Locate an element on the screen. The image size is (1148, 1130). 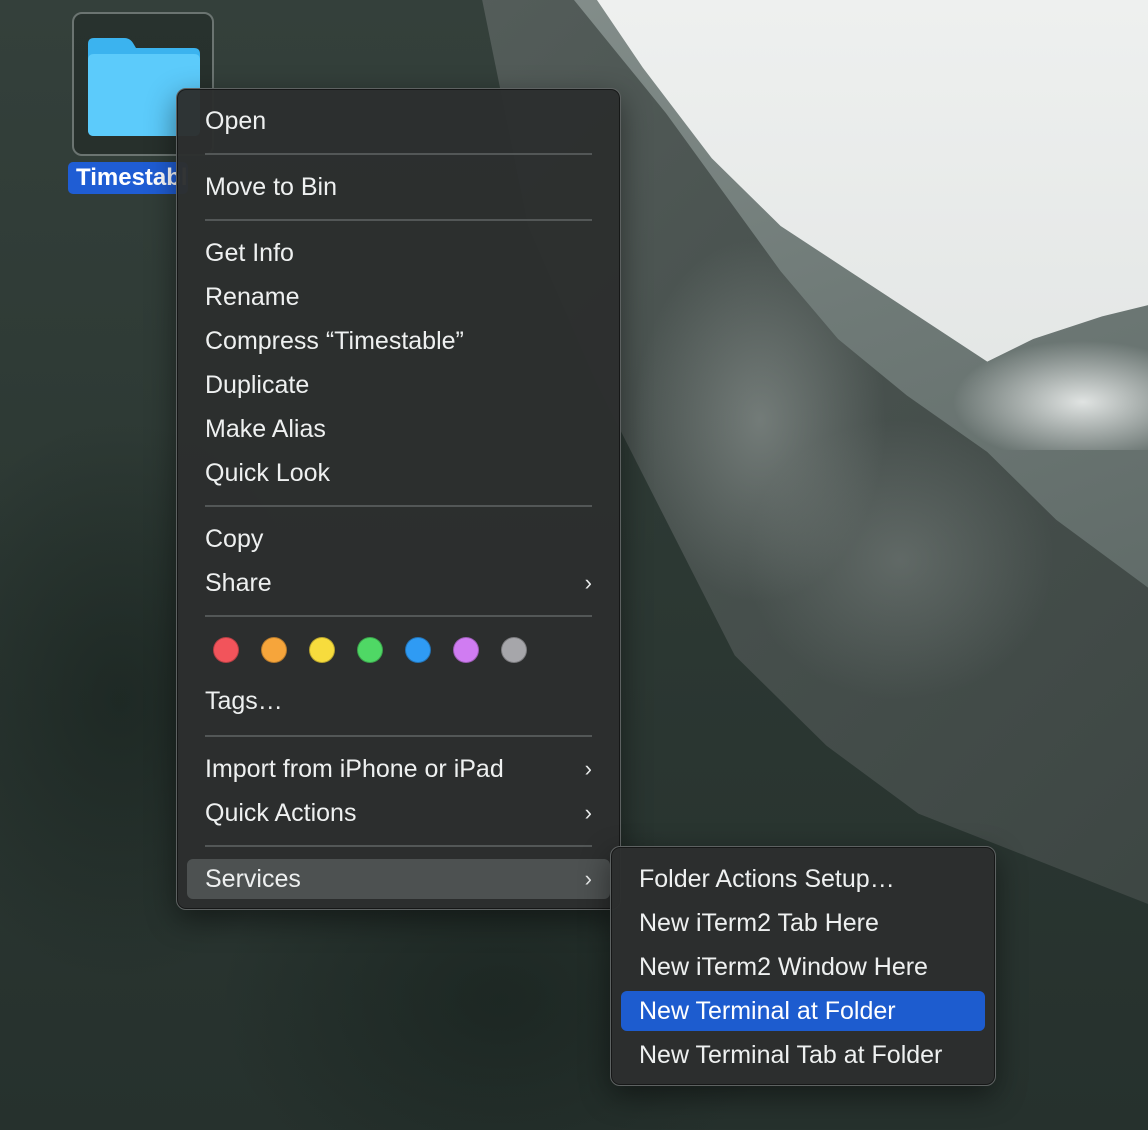
tag-orange-dot is located at coordinates (274, 650).